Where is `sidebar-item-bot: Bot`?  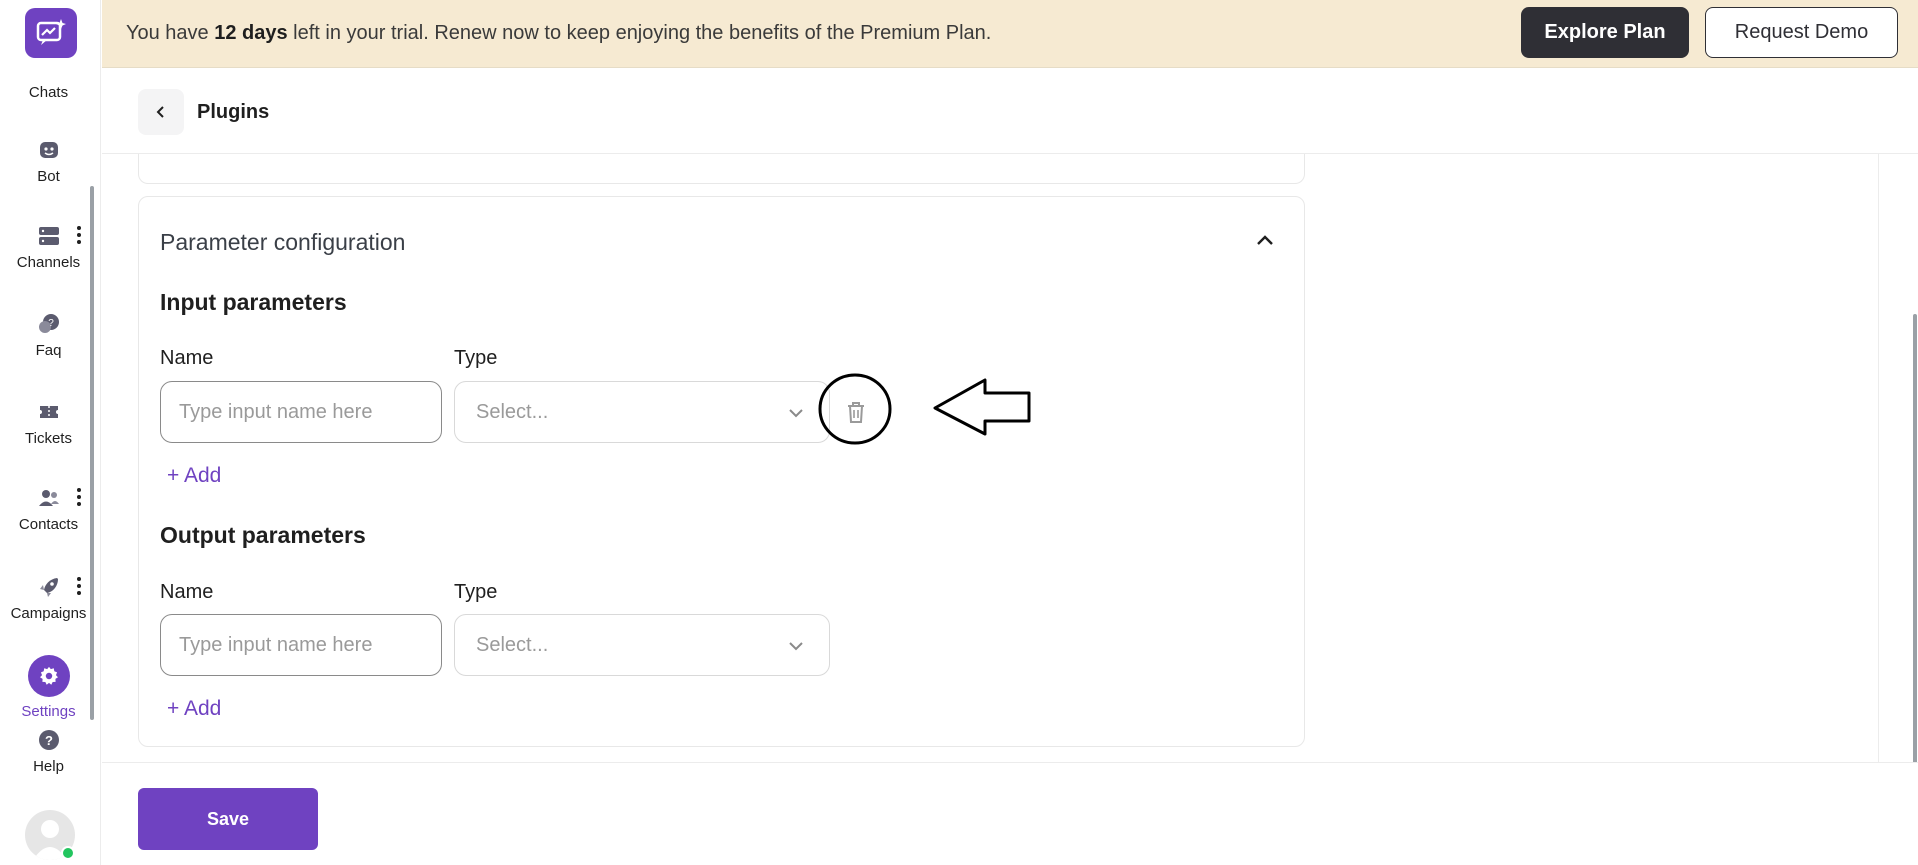 sidebar-item-bot: Bot is located at coordinates (48, 161).